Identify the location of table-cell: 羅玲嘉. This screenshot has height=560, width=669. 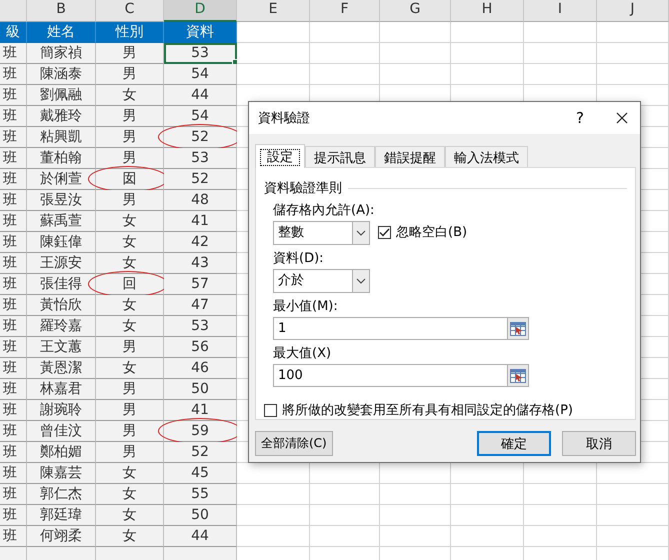
(61, 326).